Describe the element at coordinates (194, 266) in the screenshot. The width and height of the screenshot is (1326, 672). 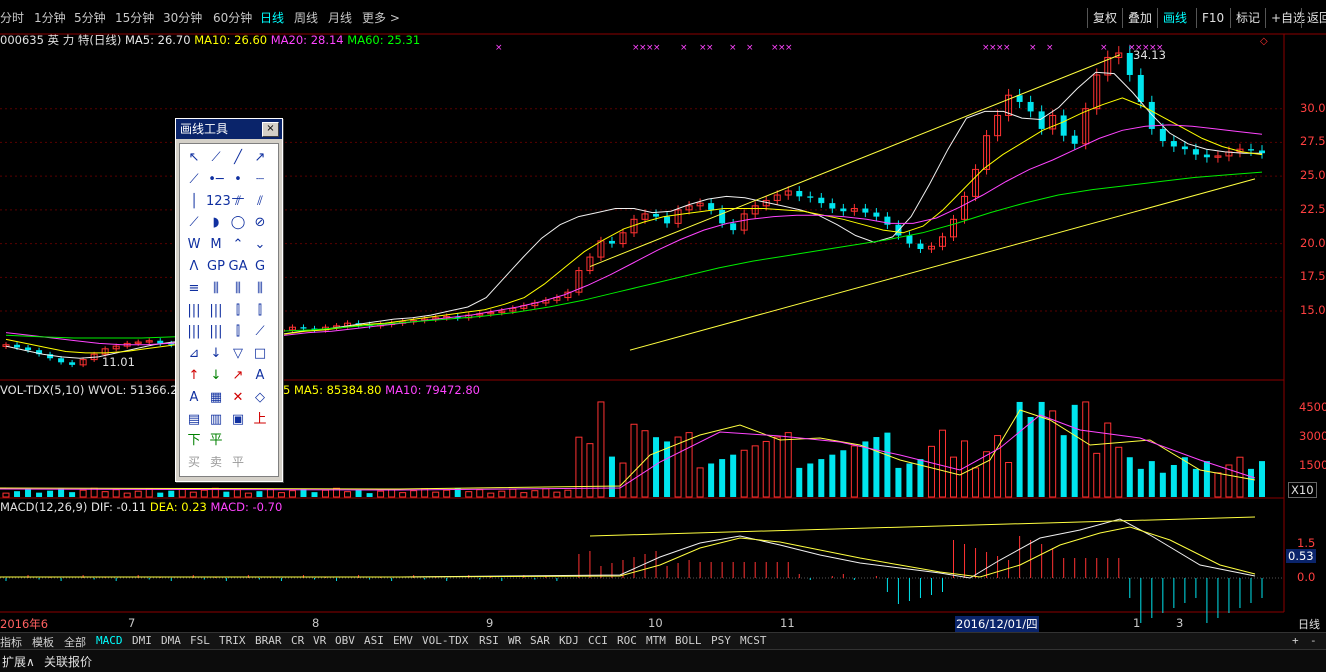
I see `wave-dip-icon: Λ` at that location.